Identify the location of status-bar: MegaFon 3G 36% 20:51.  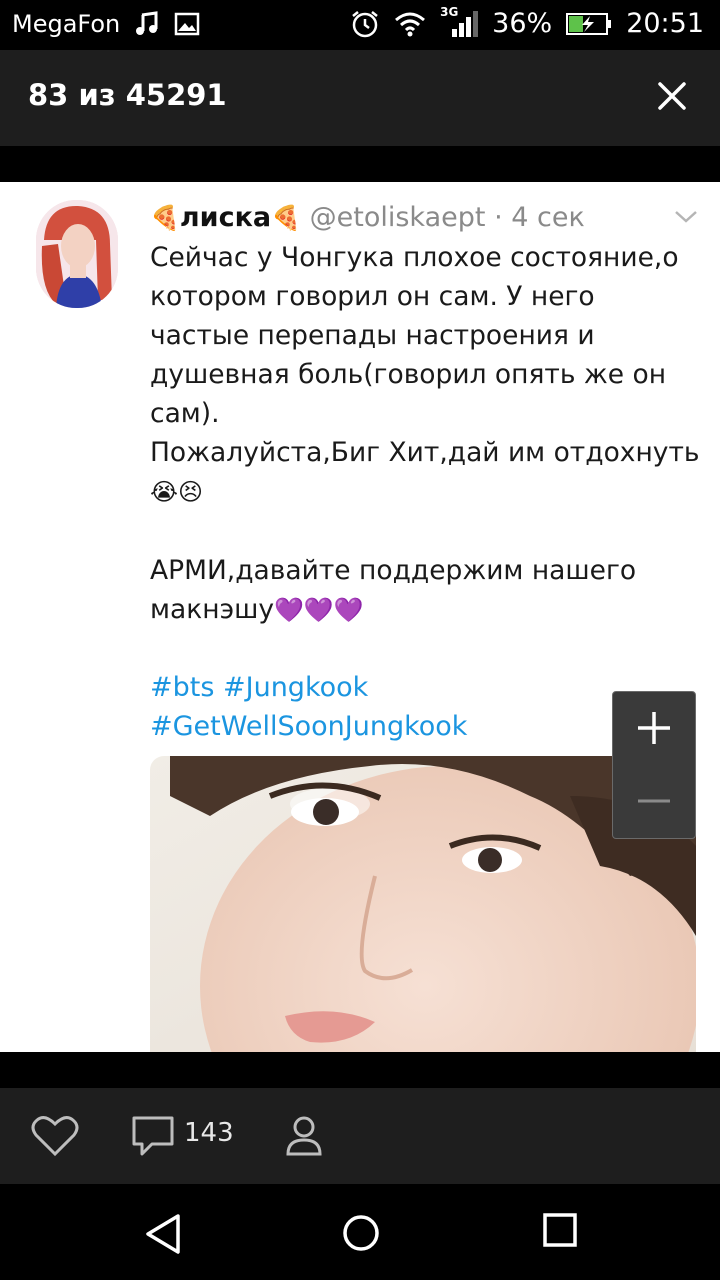
(360, 25).